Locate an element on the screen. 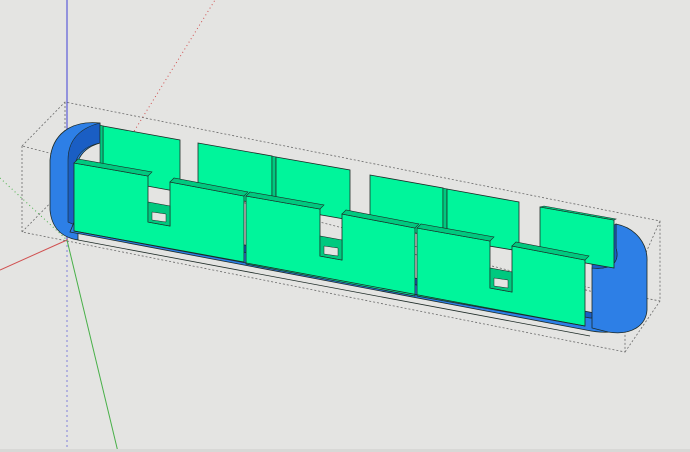  green-axis-line-lower is located at coordinates (92, 345).